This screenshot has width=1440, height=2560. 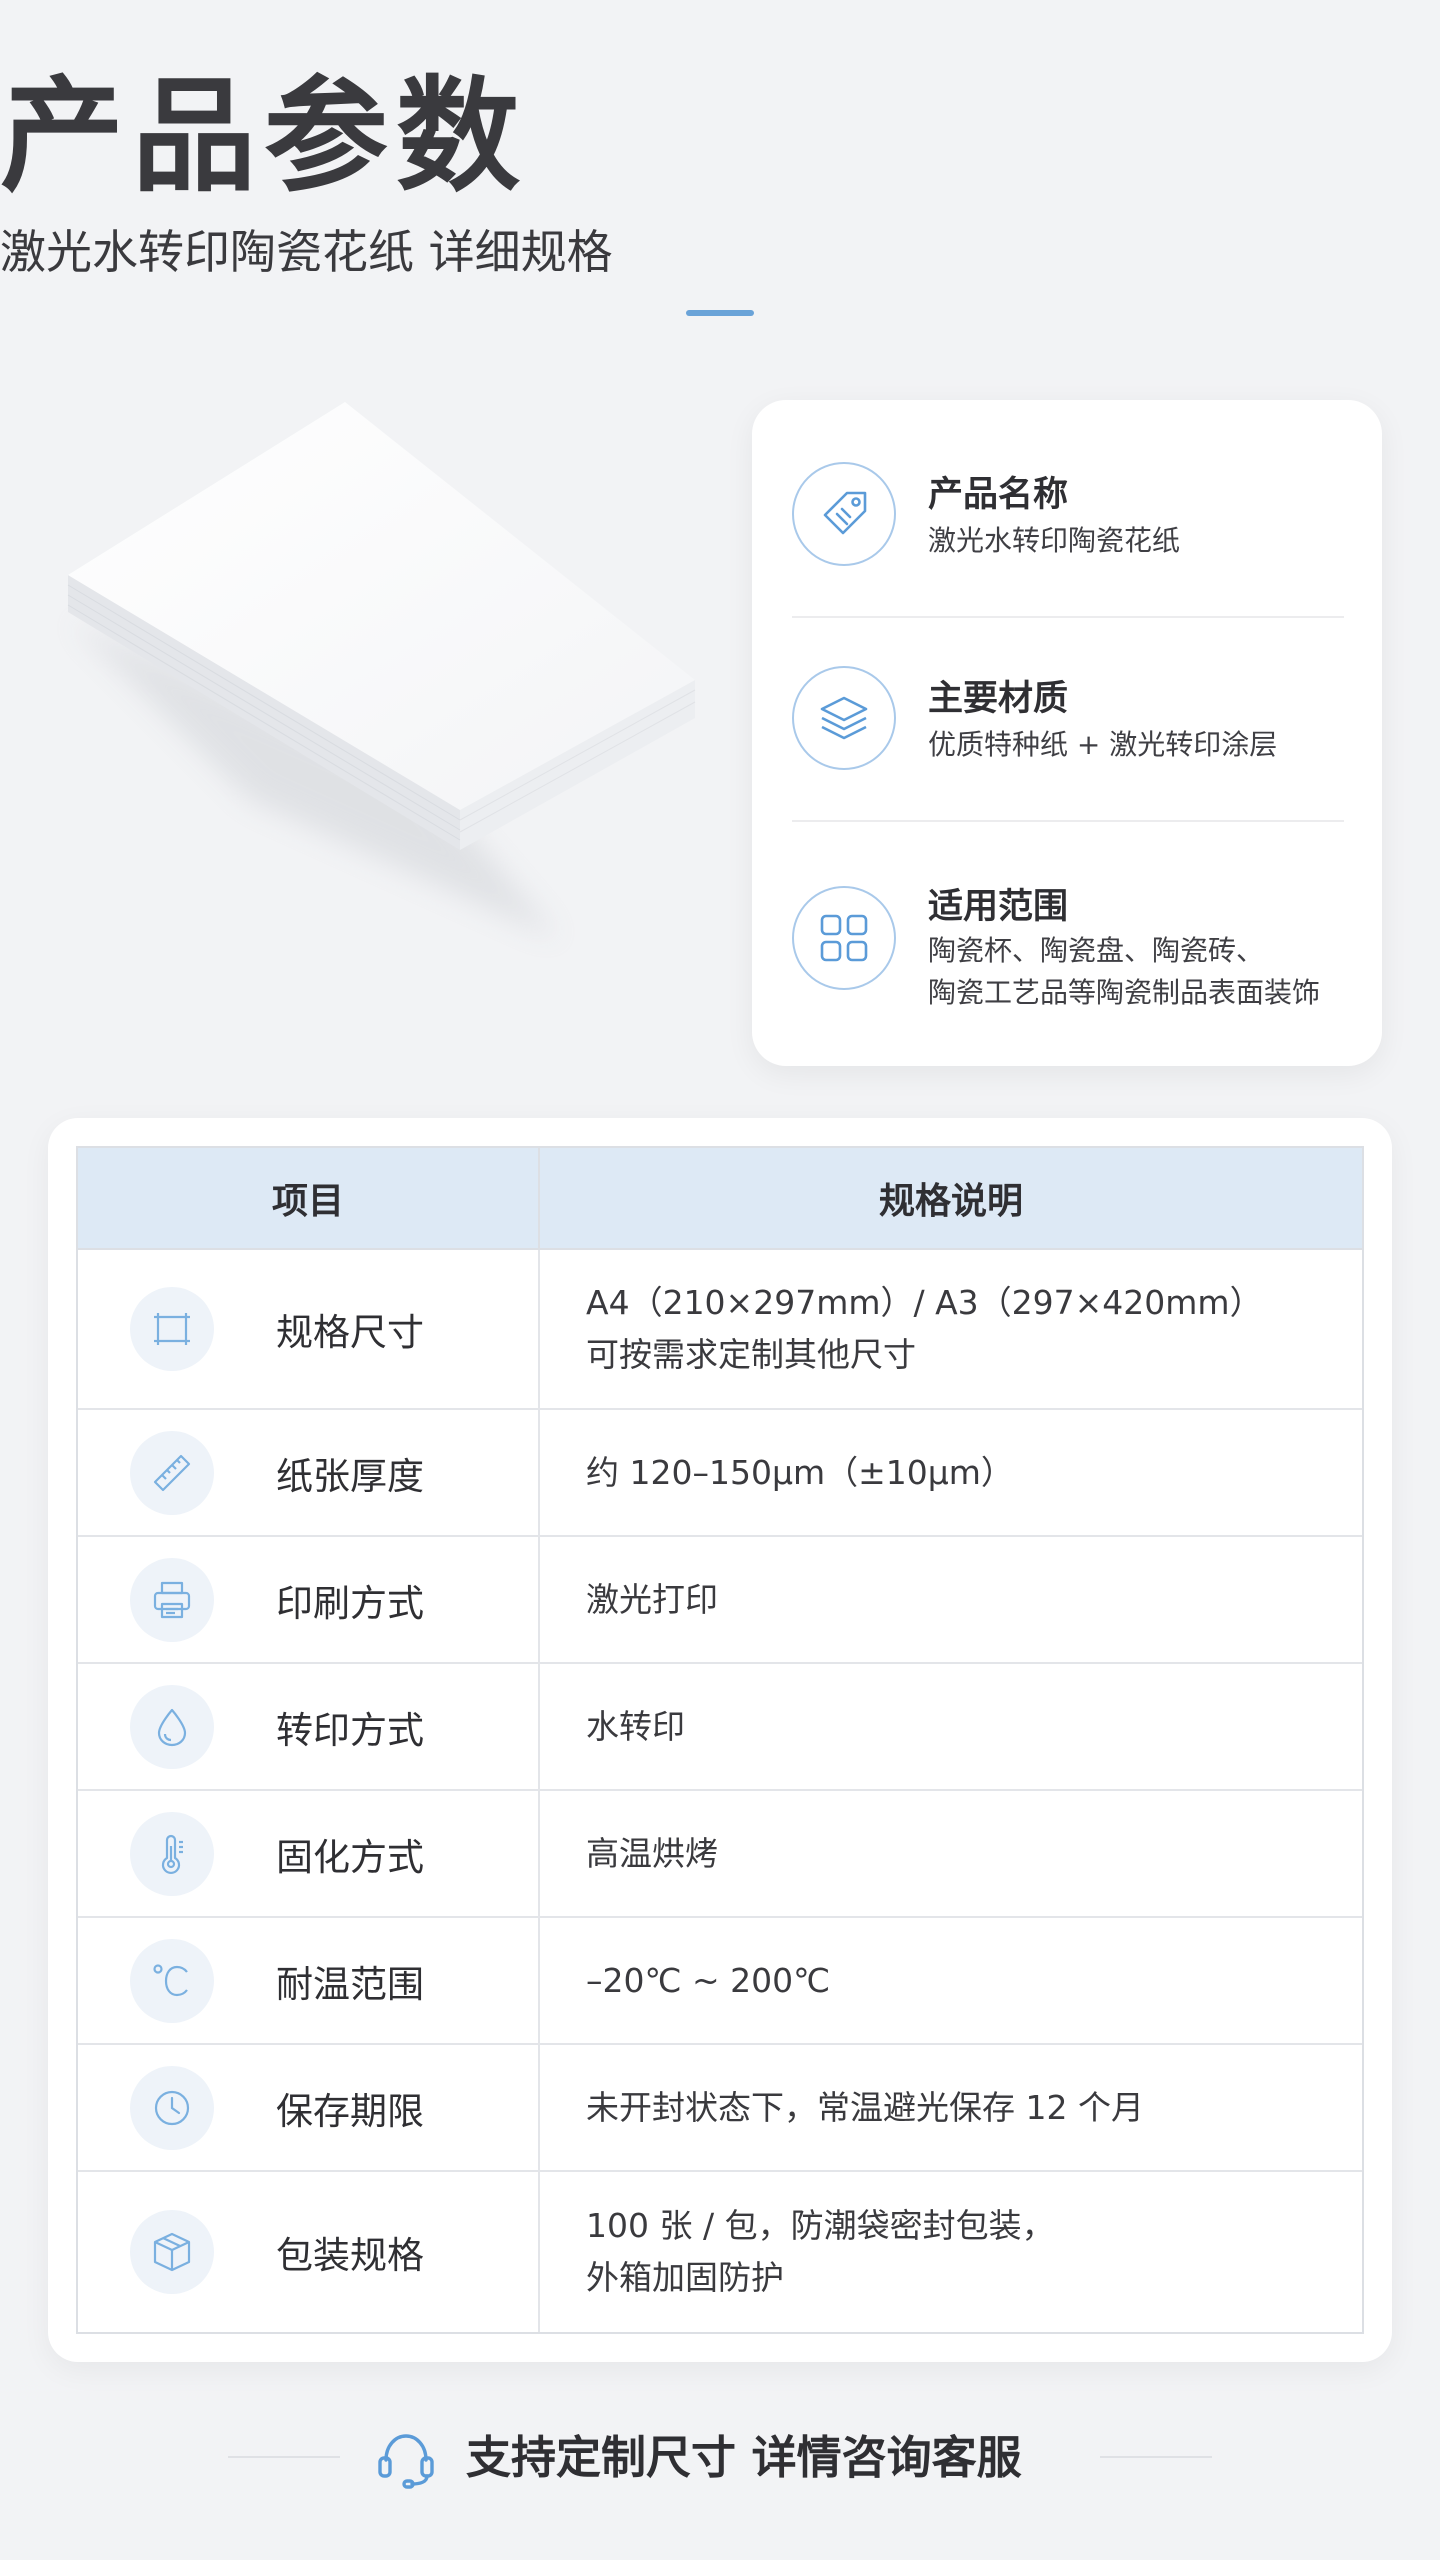 I want to click on table-row: 保存期限 未开封状态下，常温避光保存 12 个月, so click(x=720, y=2108).